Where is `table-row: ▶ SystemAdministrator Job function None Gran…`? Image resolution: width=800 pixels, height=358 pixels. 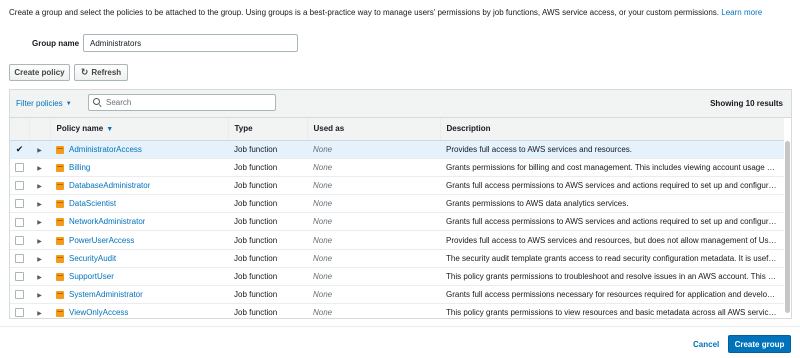 table-row: ▶ SystemAdministrator Job function None Gran… is located at coordinates (397, 295).